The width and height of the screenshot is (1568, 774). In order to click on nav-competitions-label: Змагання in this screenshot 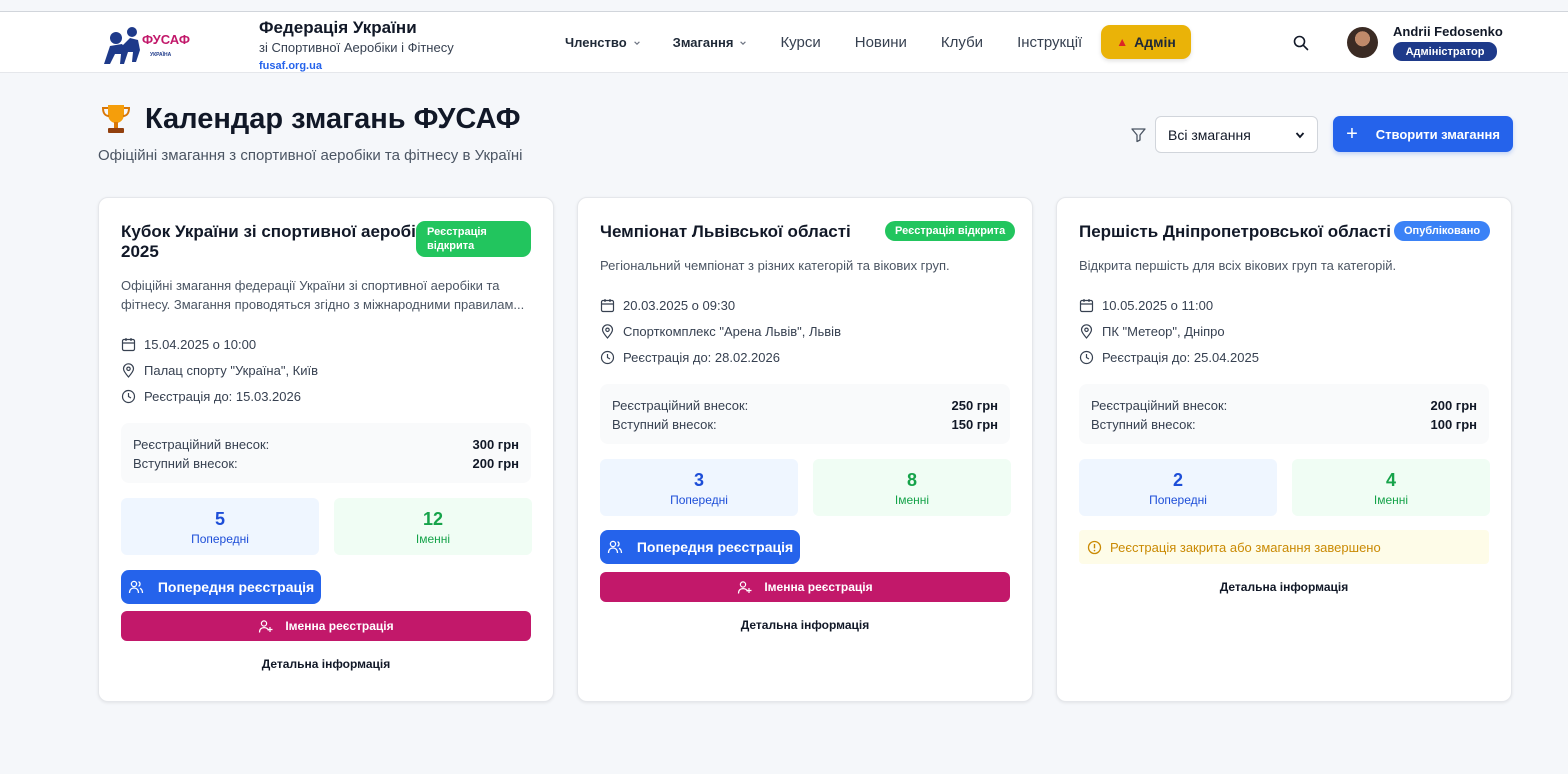, I will do `click(703, 42)`.